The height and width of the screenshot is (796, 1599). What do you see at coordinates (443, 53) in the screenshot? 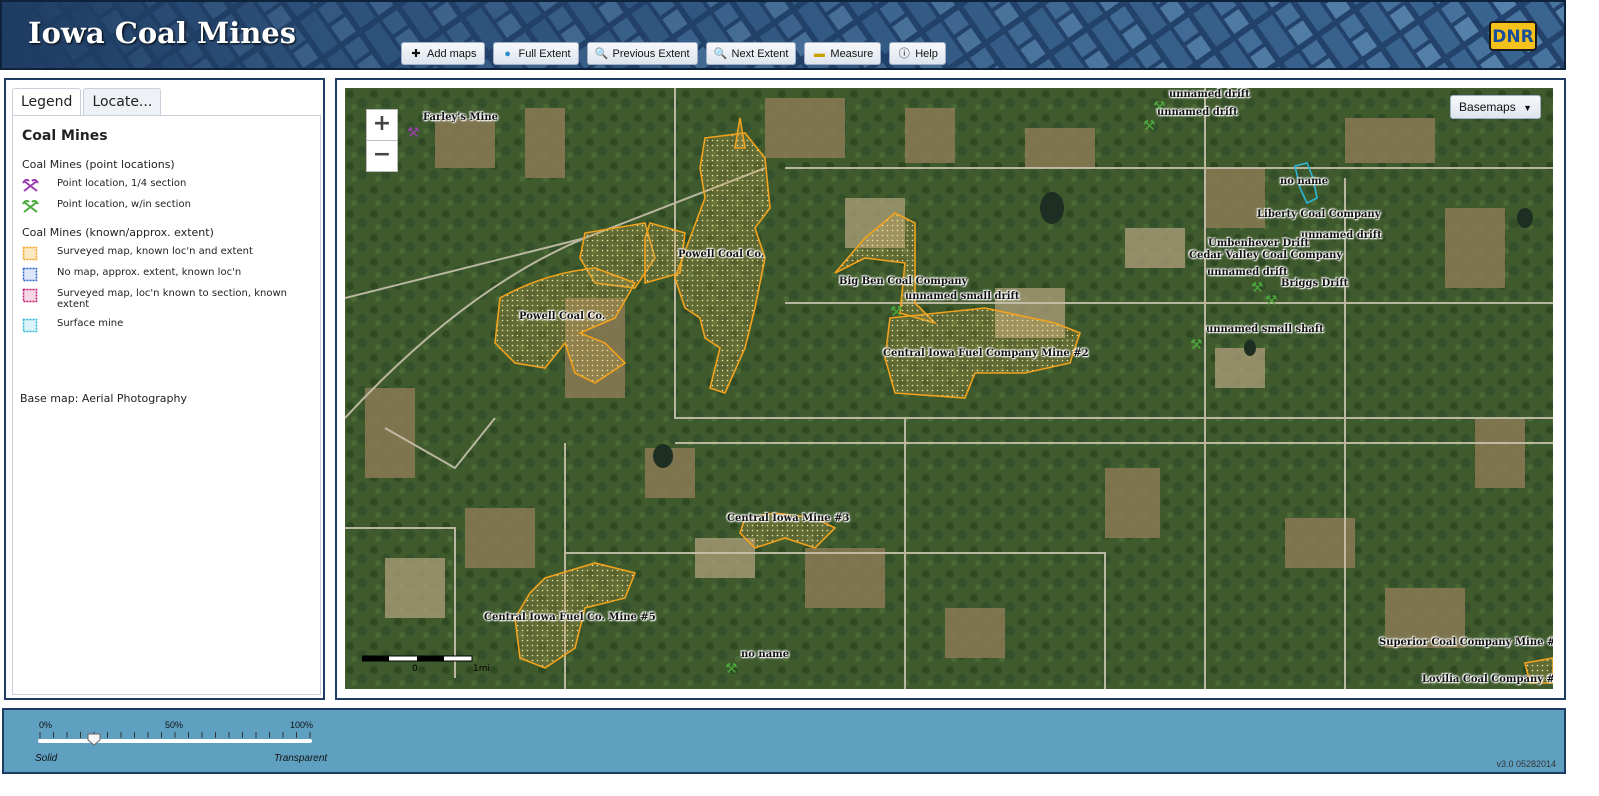
I see `add-maps-button: ✚ Add maps` at bounding box center [443, 53].